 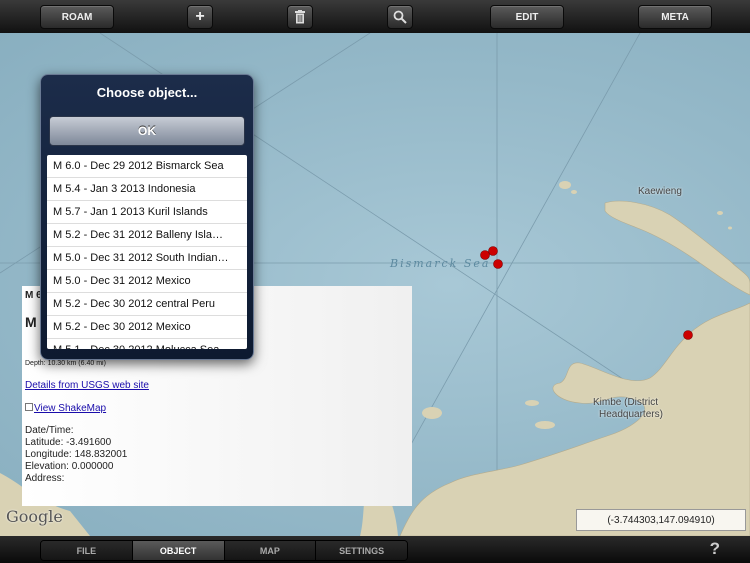 What do you see at coordinates (270, 550) in the screenshot?
I see `tab-map: MAP` at bounding box center [270, 550].